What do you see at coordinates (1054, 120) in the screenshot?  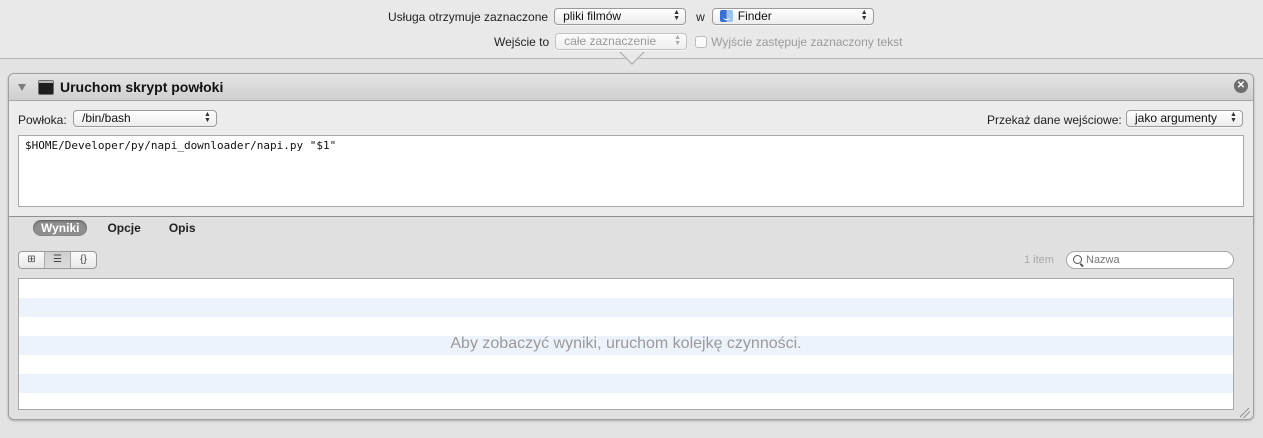 I see `pass-input-label: Przekaż dane wejściowe:` at bounding box center [1054, 120].